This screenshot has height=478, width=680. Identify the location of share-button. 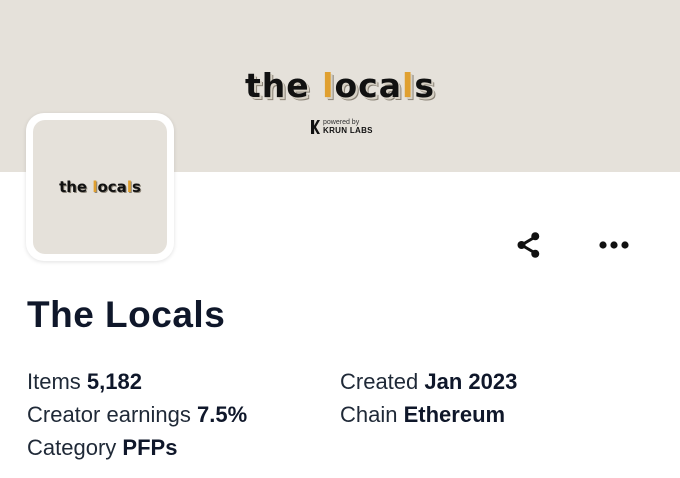
(529, 245).